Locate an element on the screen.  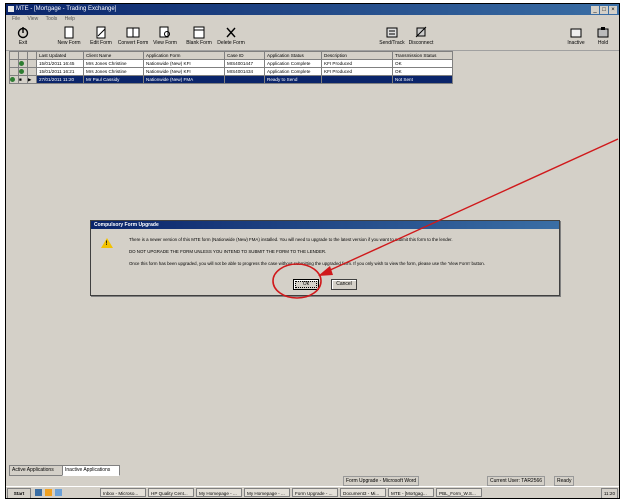
annotation-arrow-head is located at coordinates (325, 271).